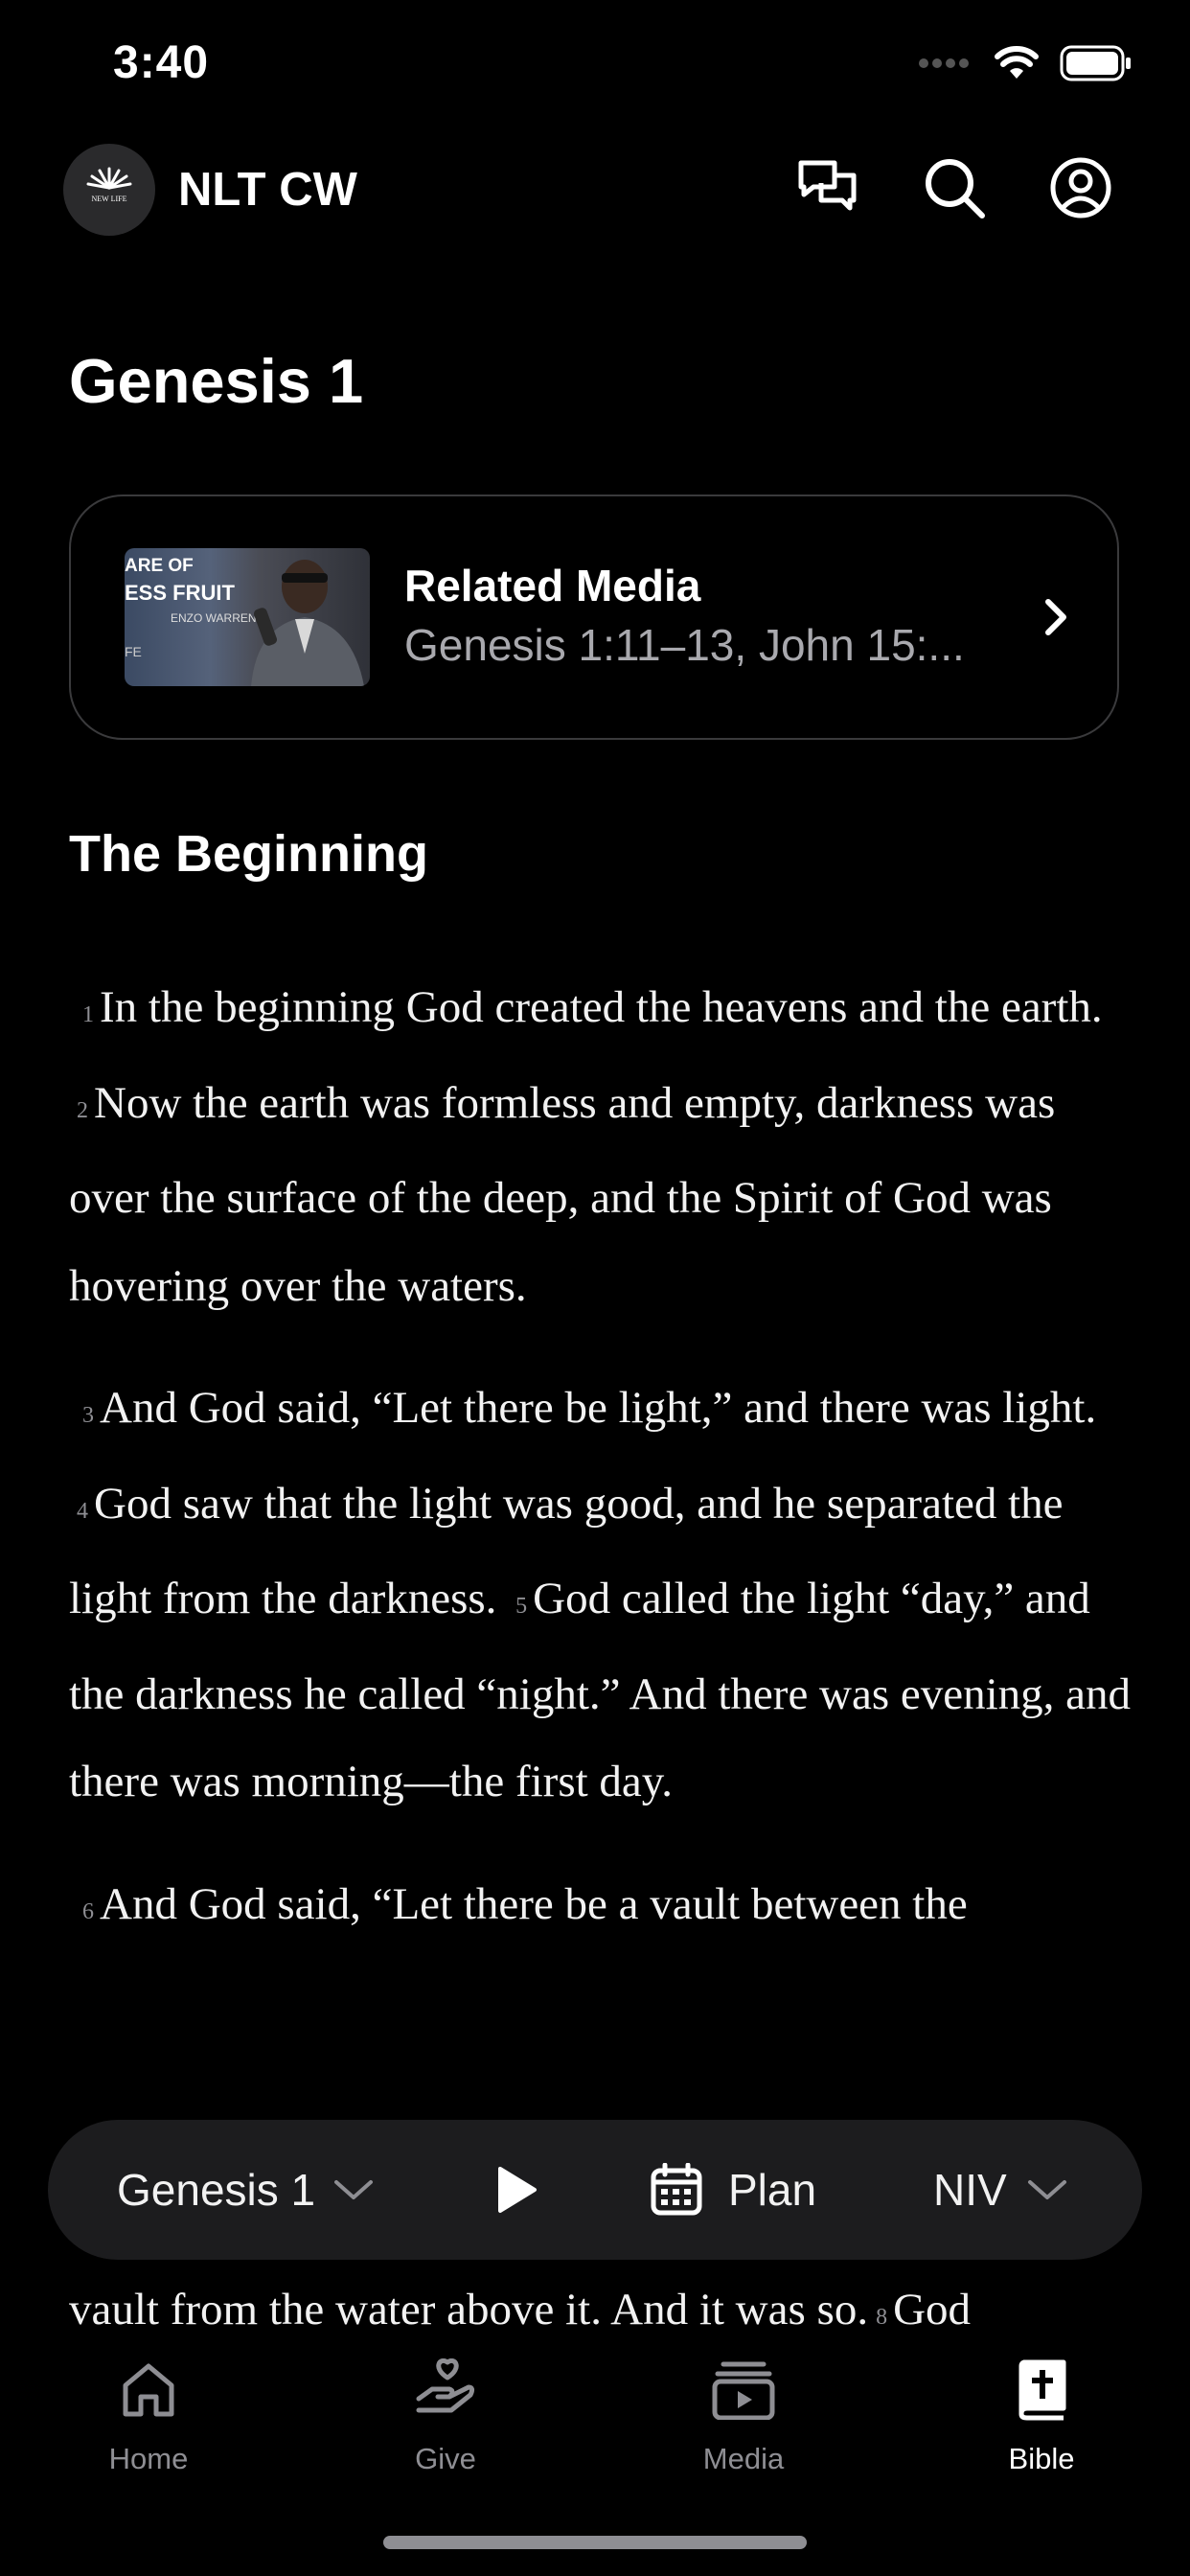 Image resolution: width=1190 pixels, height=2576 pixels. What do you see at coordinates (162, 63) in the screenshot?
I see `status-time: 3:40` at bounding box center [162, 63].